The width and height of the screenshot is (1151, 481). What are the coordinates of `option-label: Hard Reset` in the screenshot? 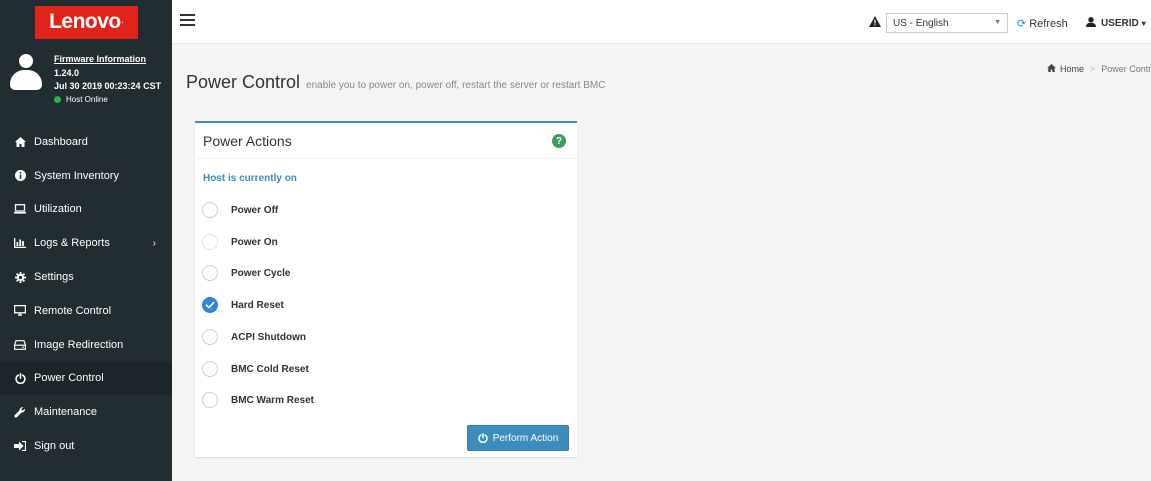 It's located at (257, 305).